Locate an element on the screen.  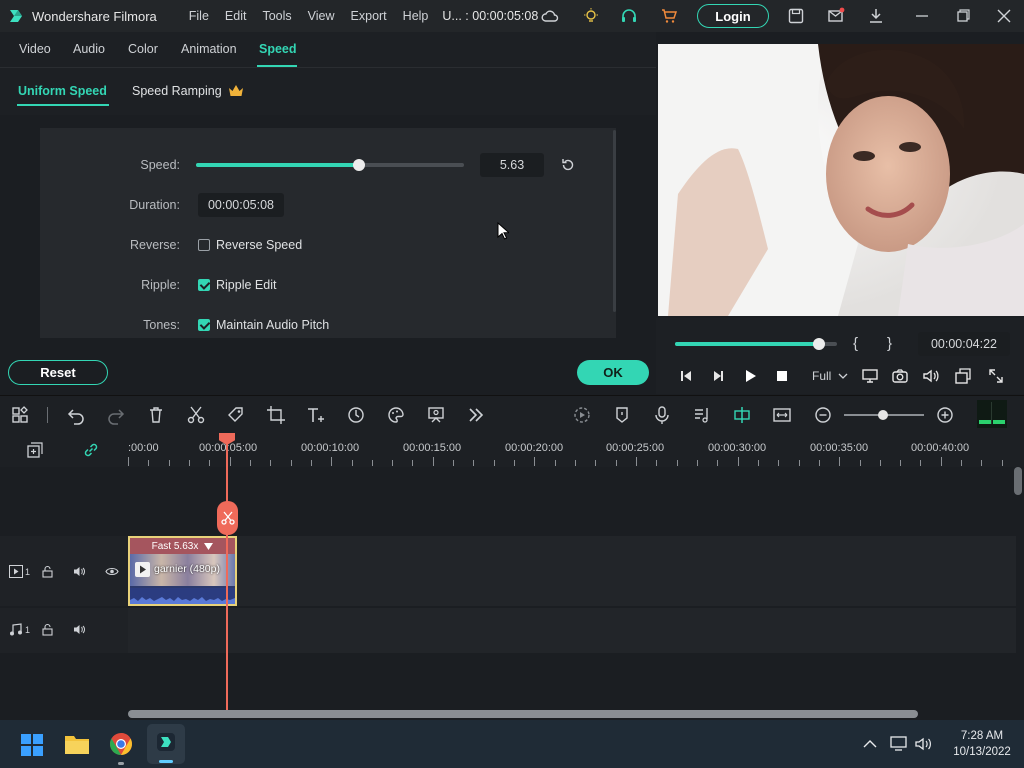
zoom-in-icon is located at coordinates (945, 415).